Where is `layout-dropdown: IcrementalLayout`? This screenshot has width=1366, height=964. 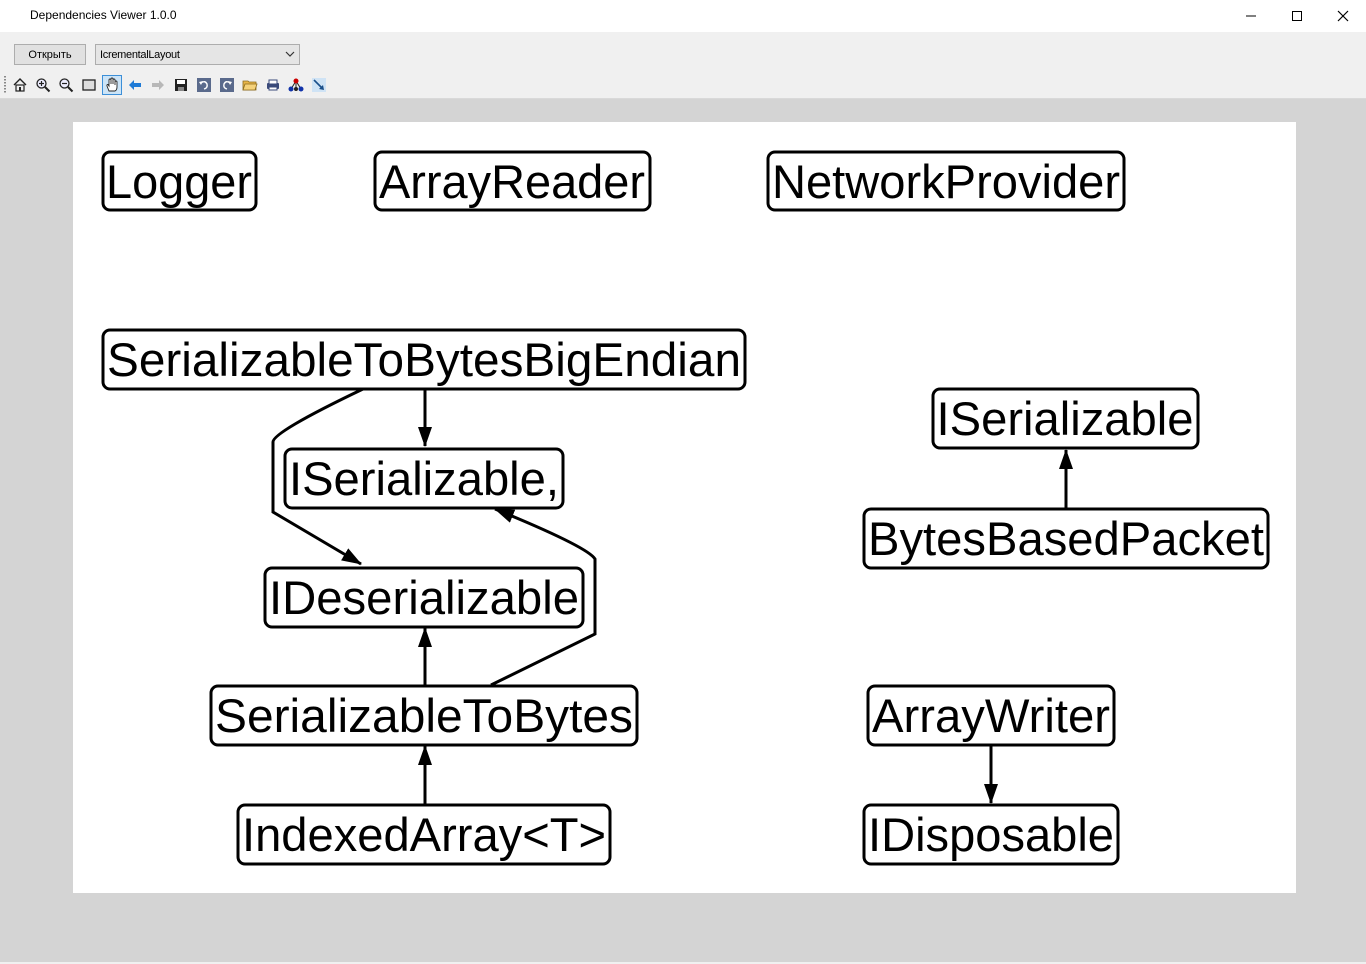
layout-dropdown: IcrementalLayout is located at coordinates (197, 54).